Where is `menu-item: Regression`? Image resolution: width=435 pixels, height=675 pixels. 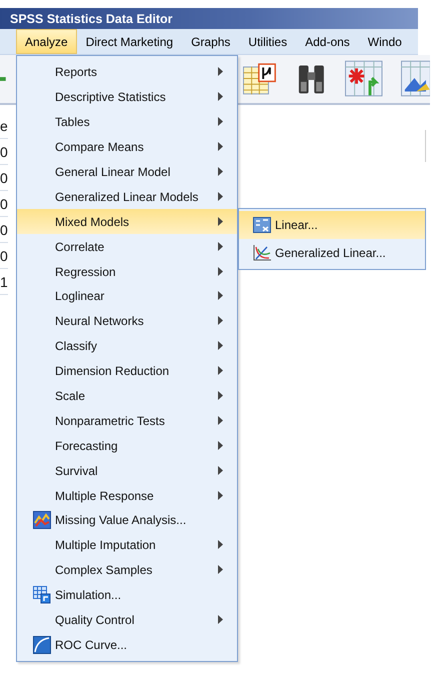
menu-item: Regression is located at coordinates (127, 271).